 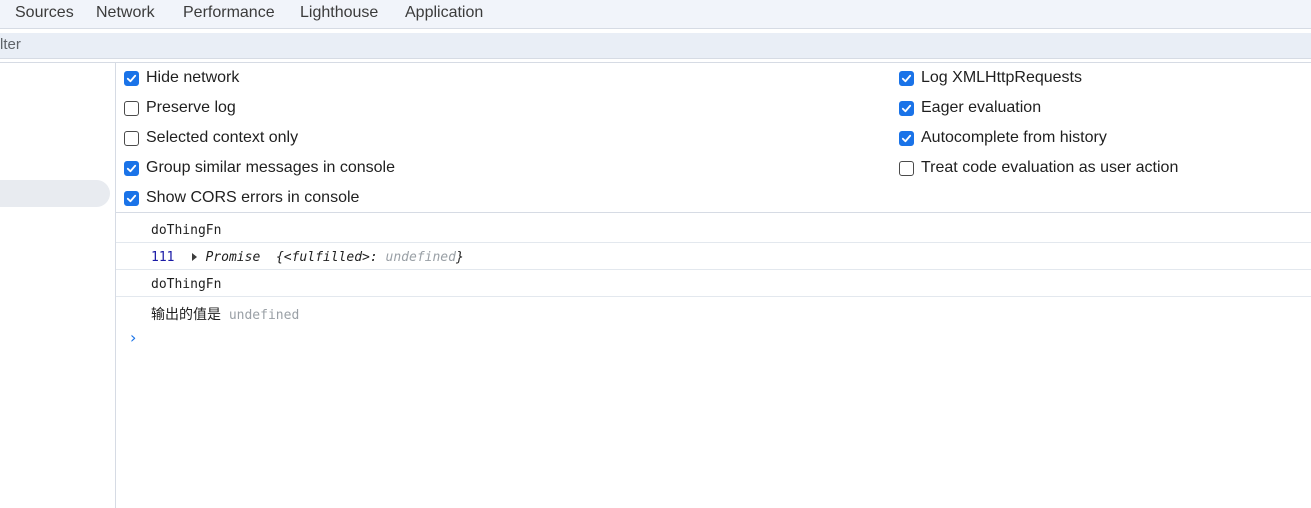 What do you see at coordinates (1001, 77) in the screenshot?
I see `log-xhr-label: Log XMLHttpRequests` at bounding box center [1001, 77].